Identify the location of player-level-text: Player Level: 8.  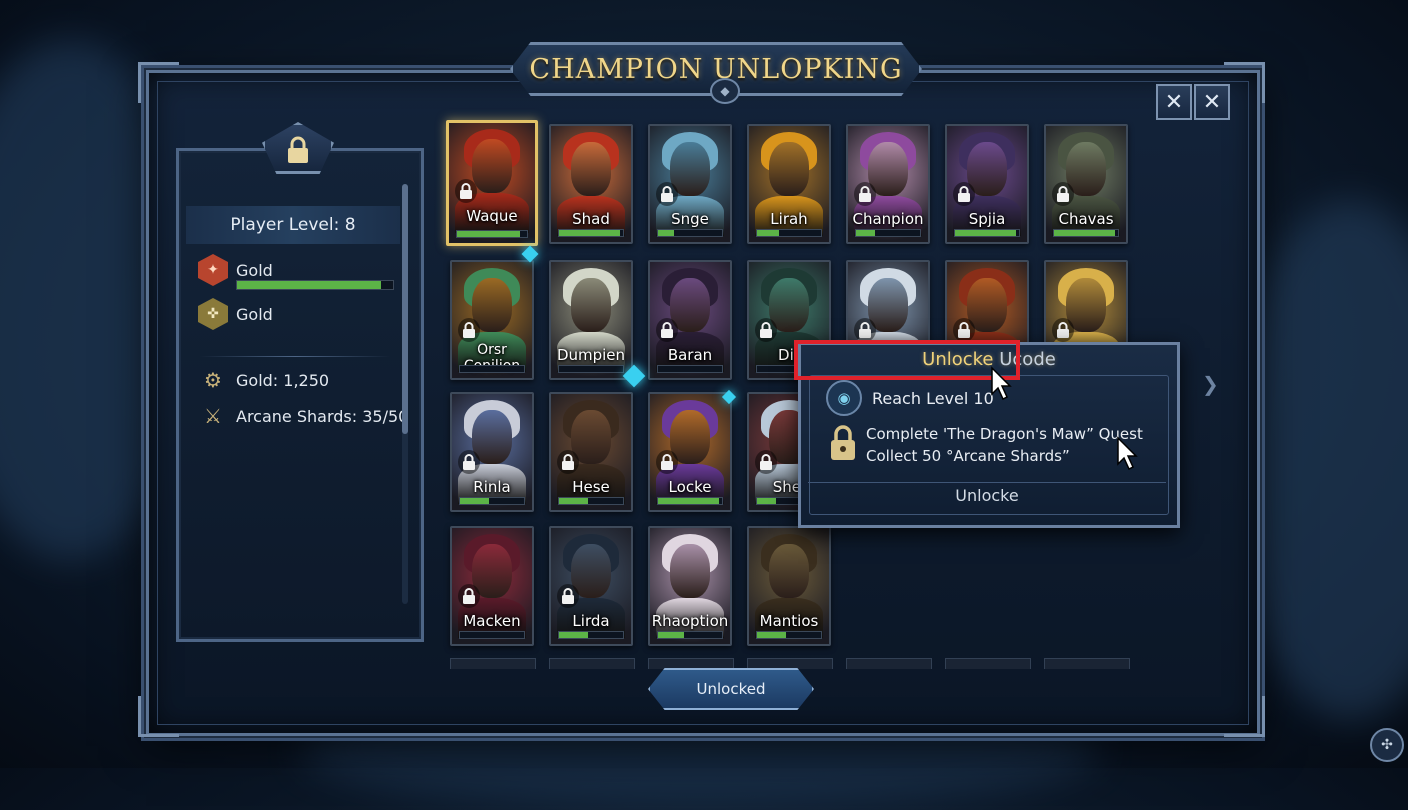
(293, 225).